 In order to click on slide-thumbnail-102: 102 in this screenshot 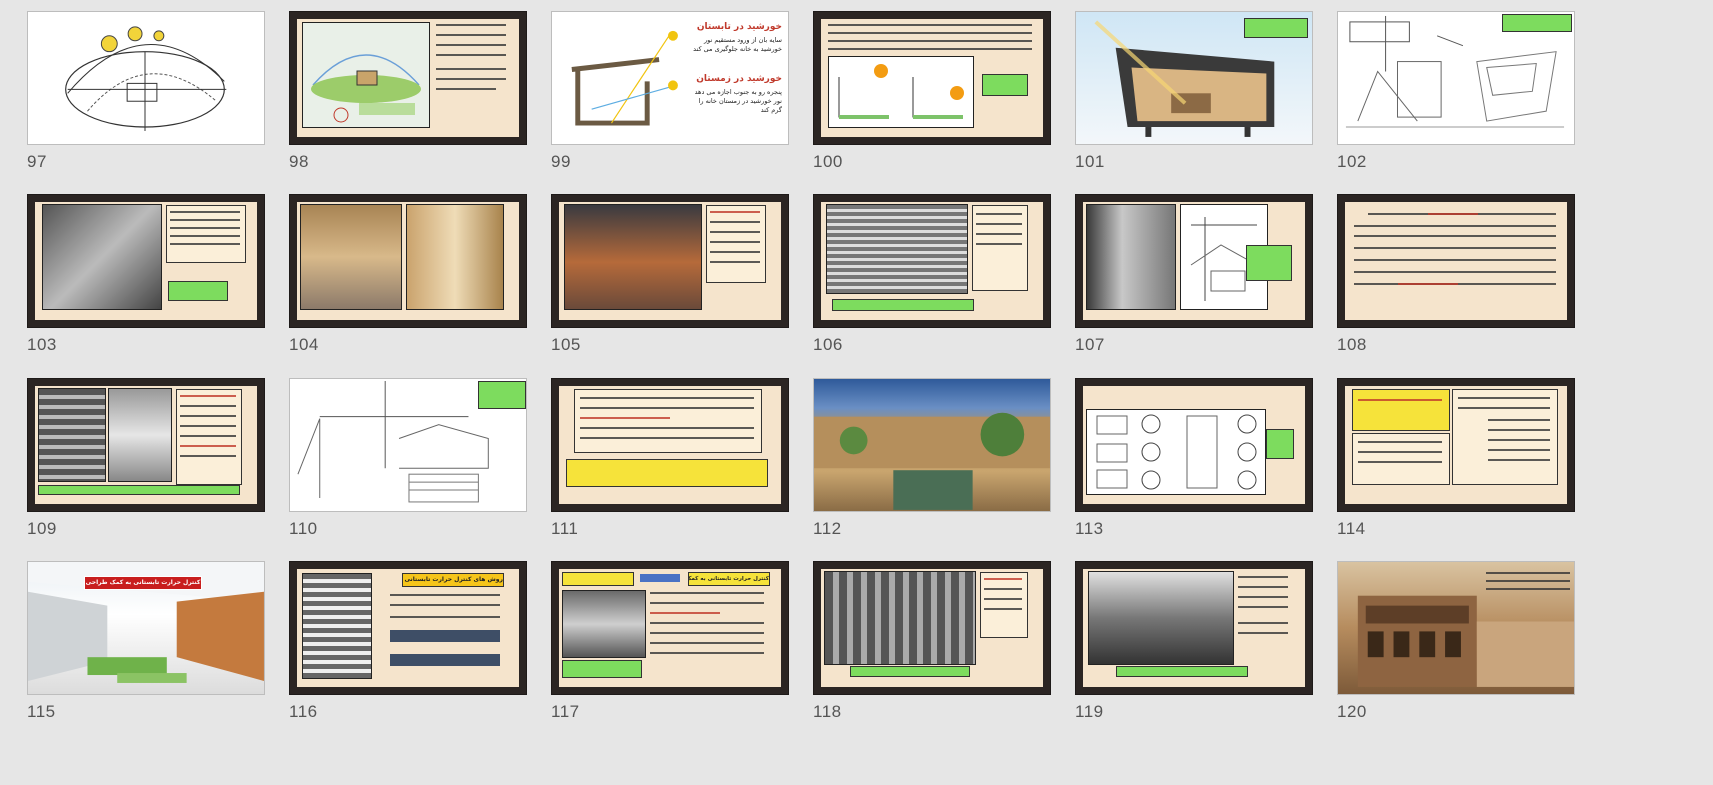, I will do `click(1457, 91)`.